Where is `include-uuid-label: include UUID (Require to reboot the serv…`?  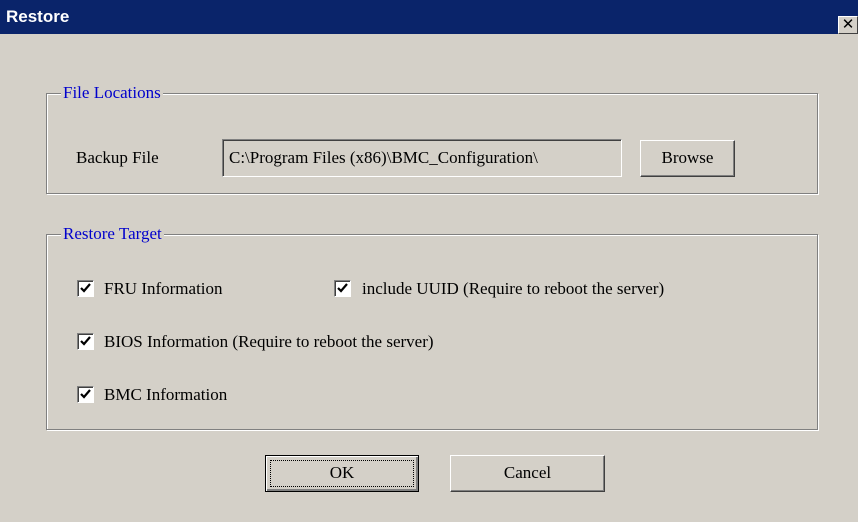 include-uuid-label: include UUID (Require to reboot the serv… is located at coordinates (513, 288).